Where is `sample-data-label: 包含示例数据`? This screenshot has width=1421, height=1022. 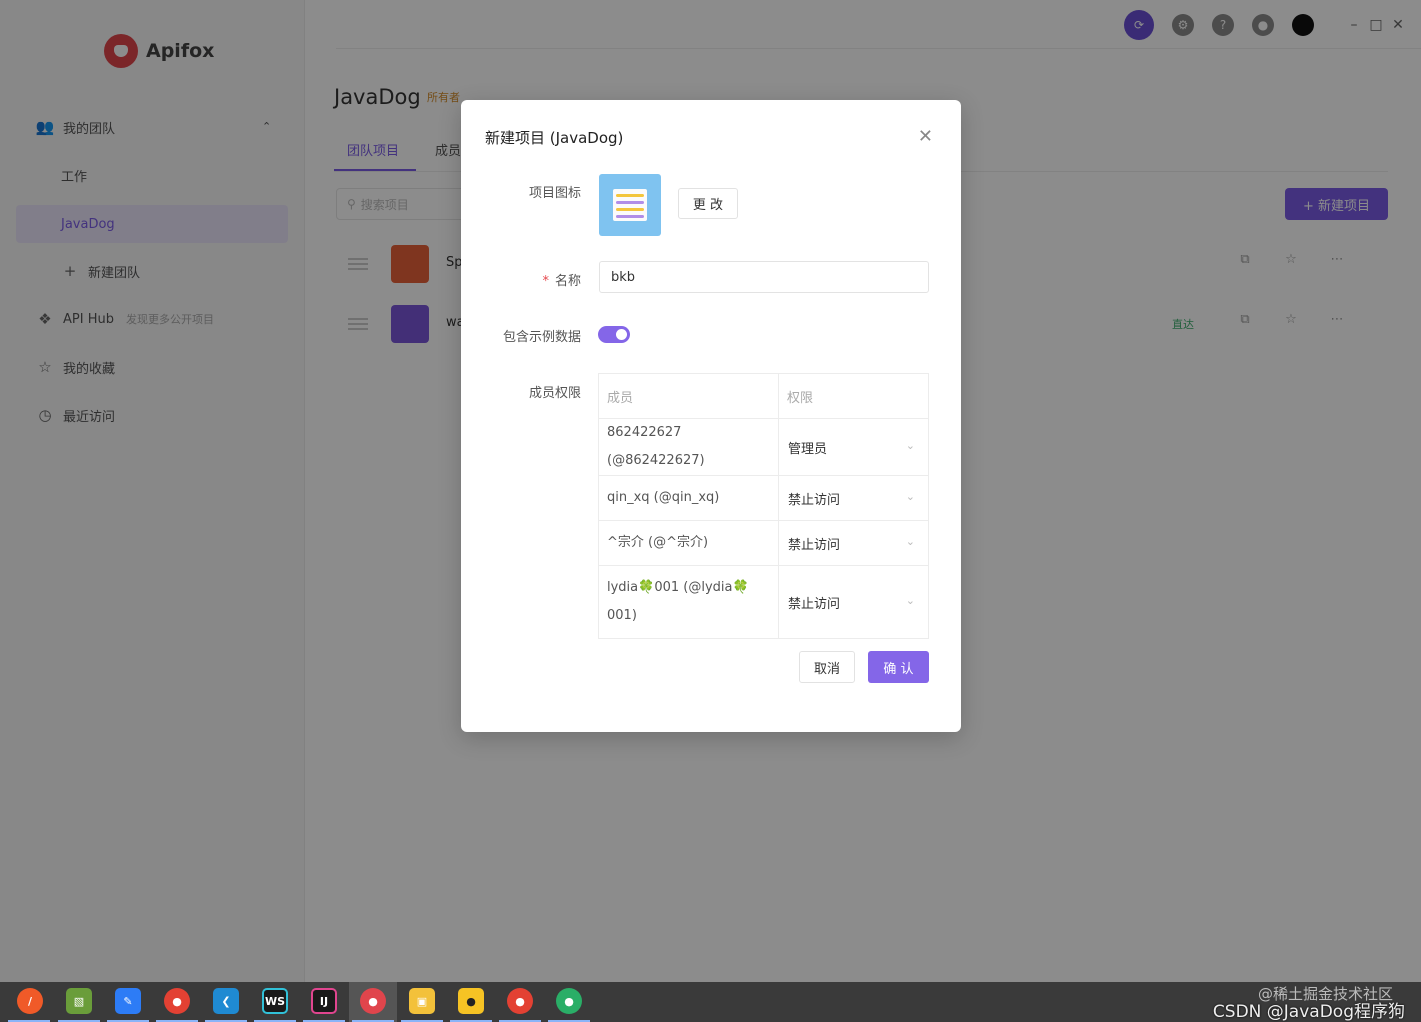 sample-data-label: 包含示例数据 is located at coordinates (541, 337).